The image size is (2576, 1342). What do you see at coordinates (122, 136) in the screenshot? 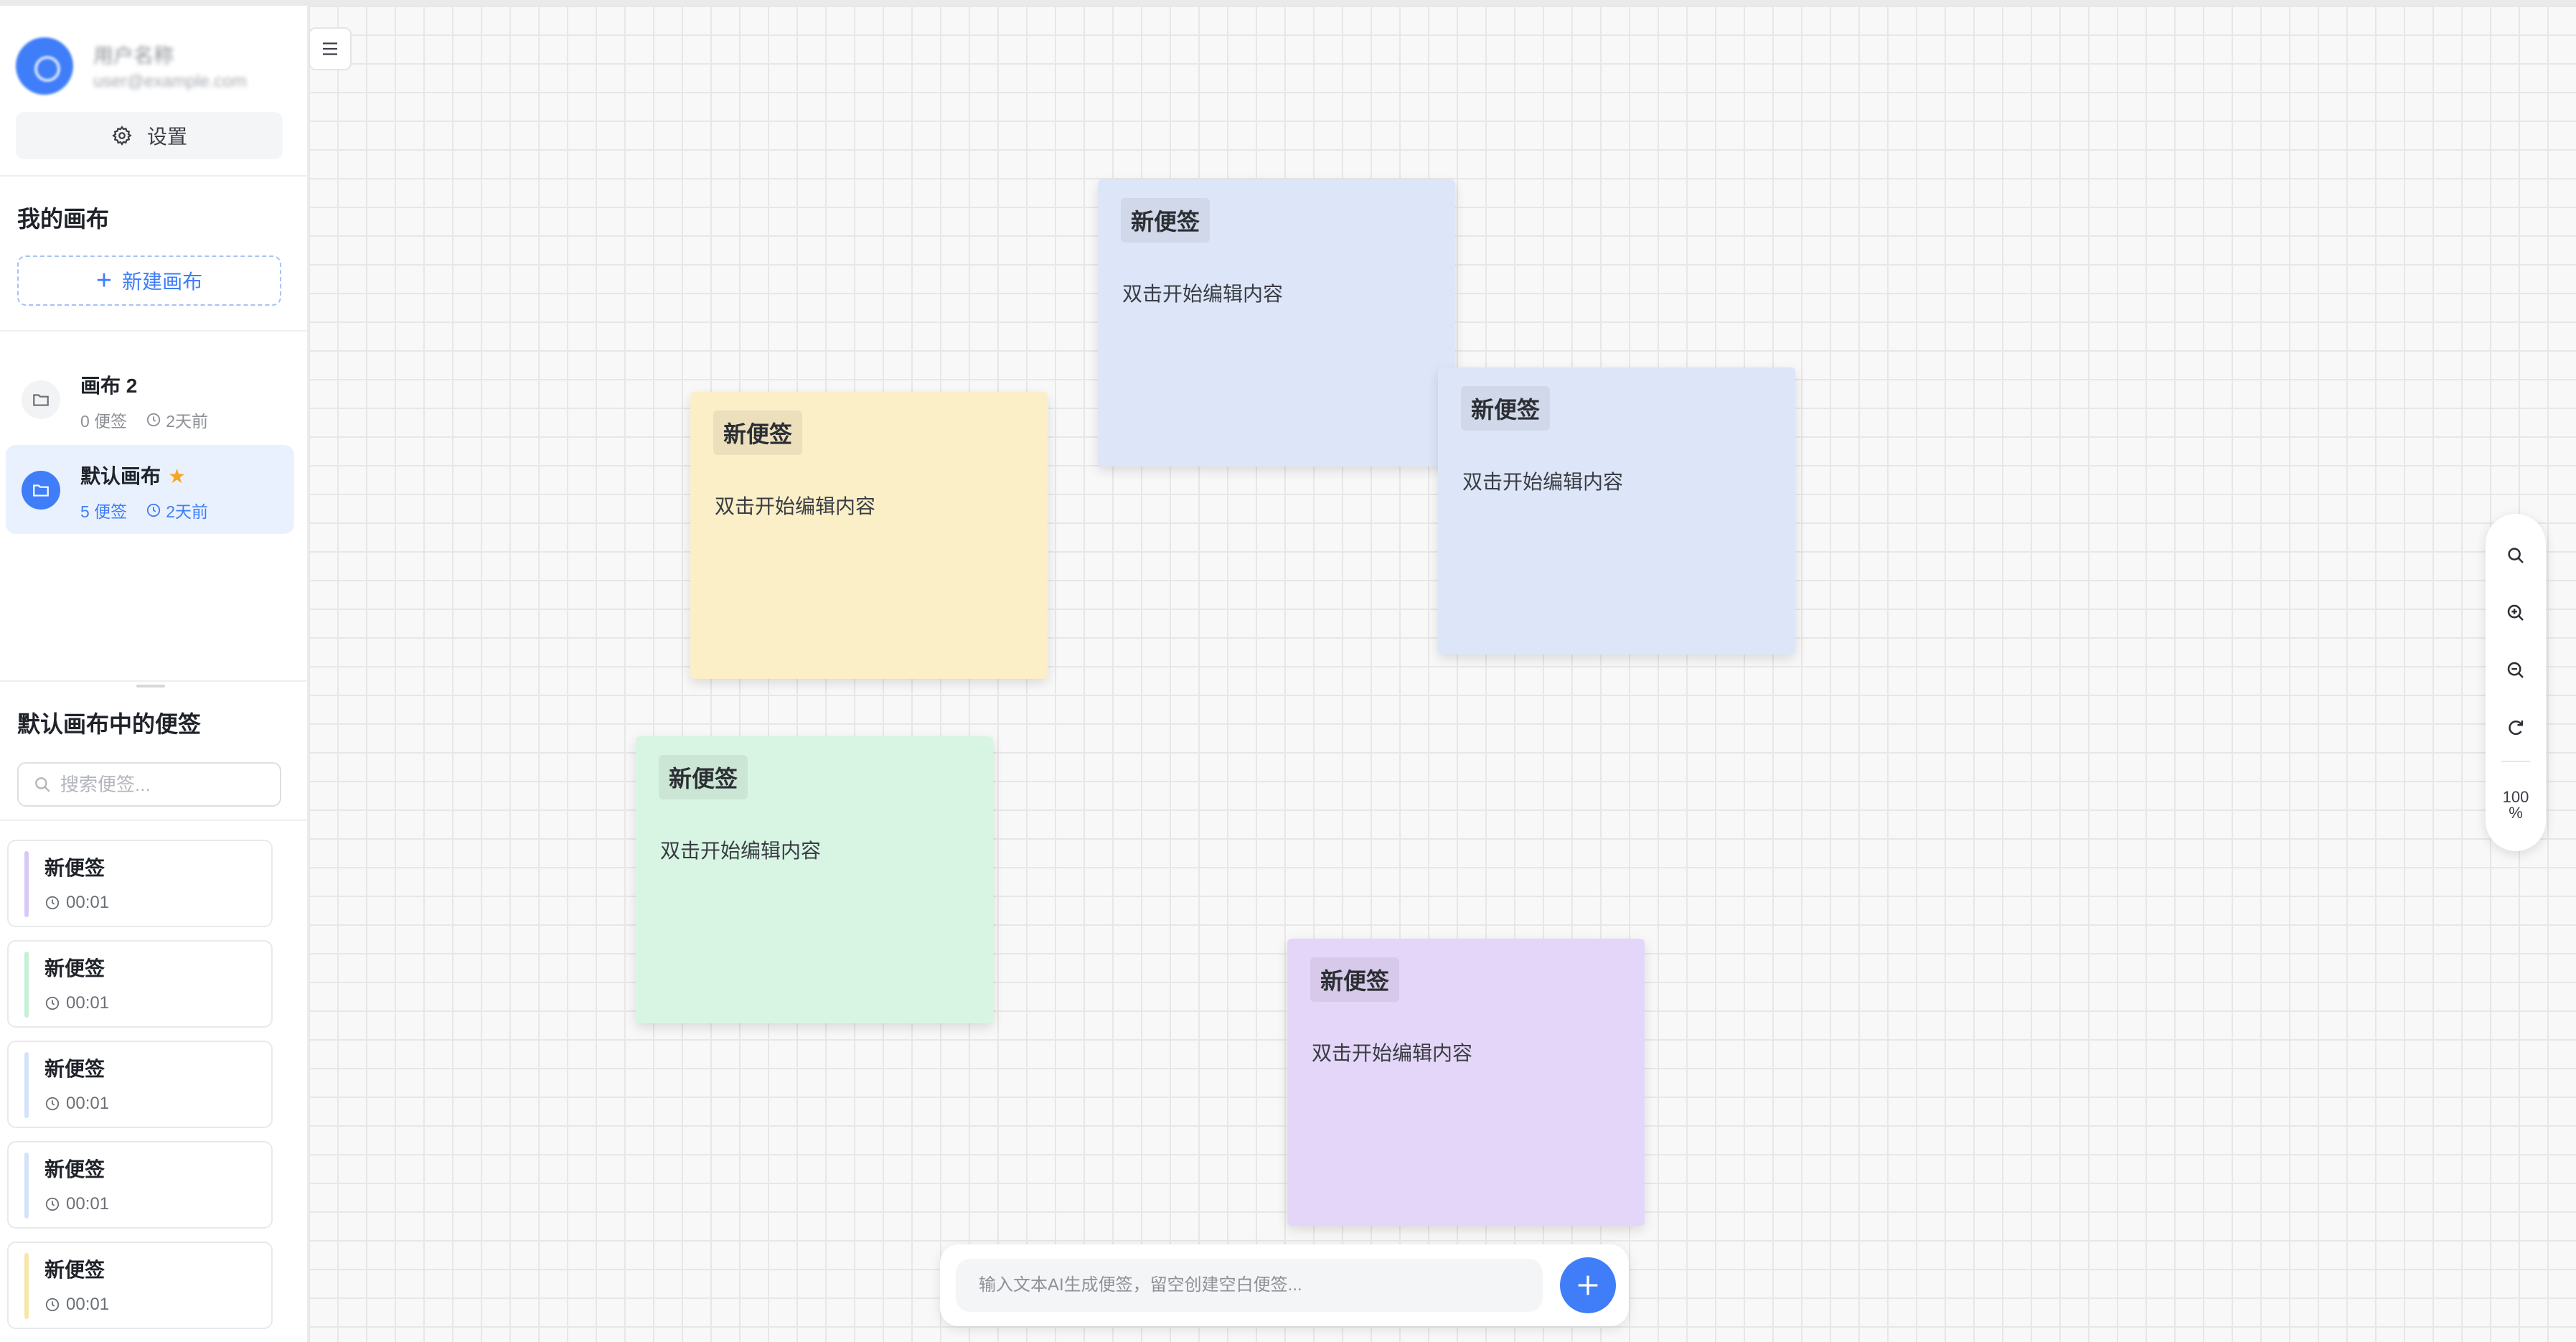
I see `gear-icon` at bounding box center [122, 136].